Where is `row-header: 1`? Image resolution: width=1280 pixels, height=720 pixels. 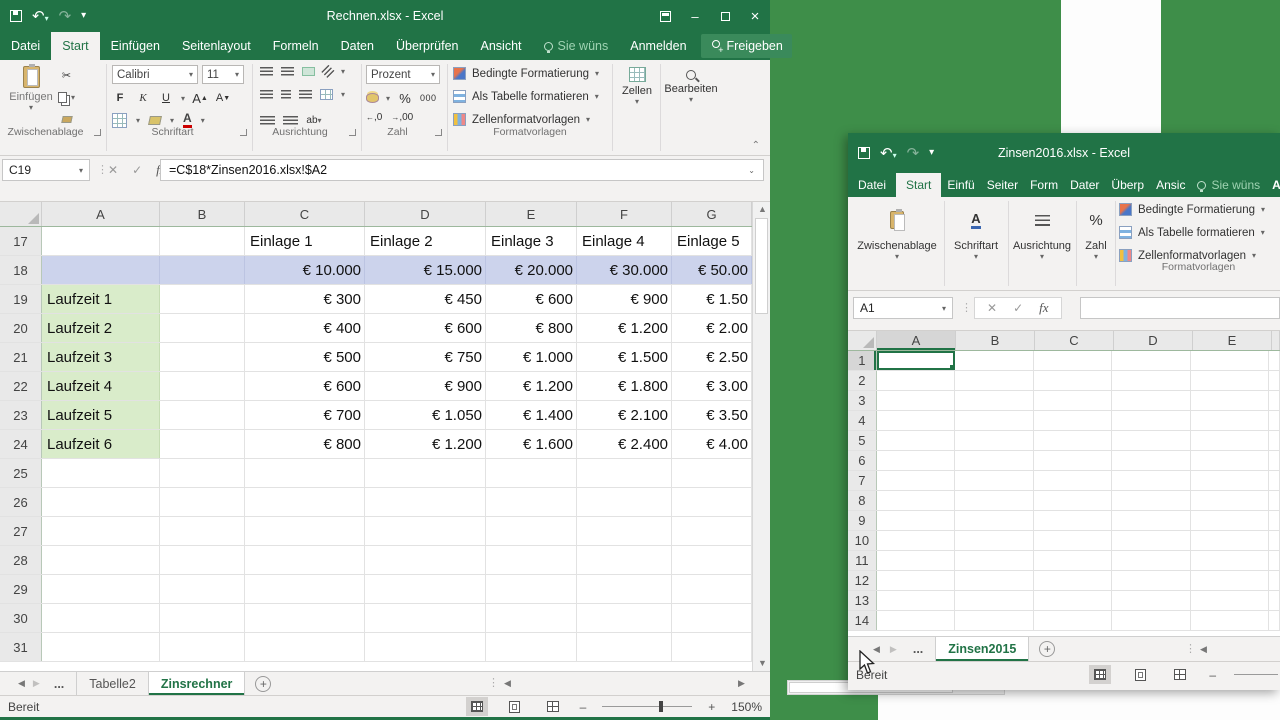
row-header: 1 is located at coordinates (862, 360).